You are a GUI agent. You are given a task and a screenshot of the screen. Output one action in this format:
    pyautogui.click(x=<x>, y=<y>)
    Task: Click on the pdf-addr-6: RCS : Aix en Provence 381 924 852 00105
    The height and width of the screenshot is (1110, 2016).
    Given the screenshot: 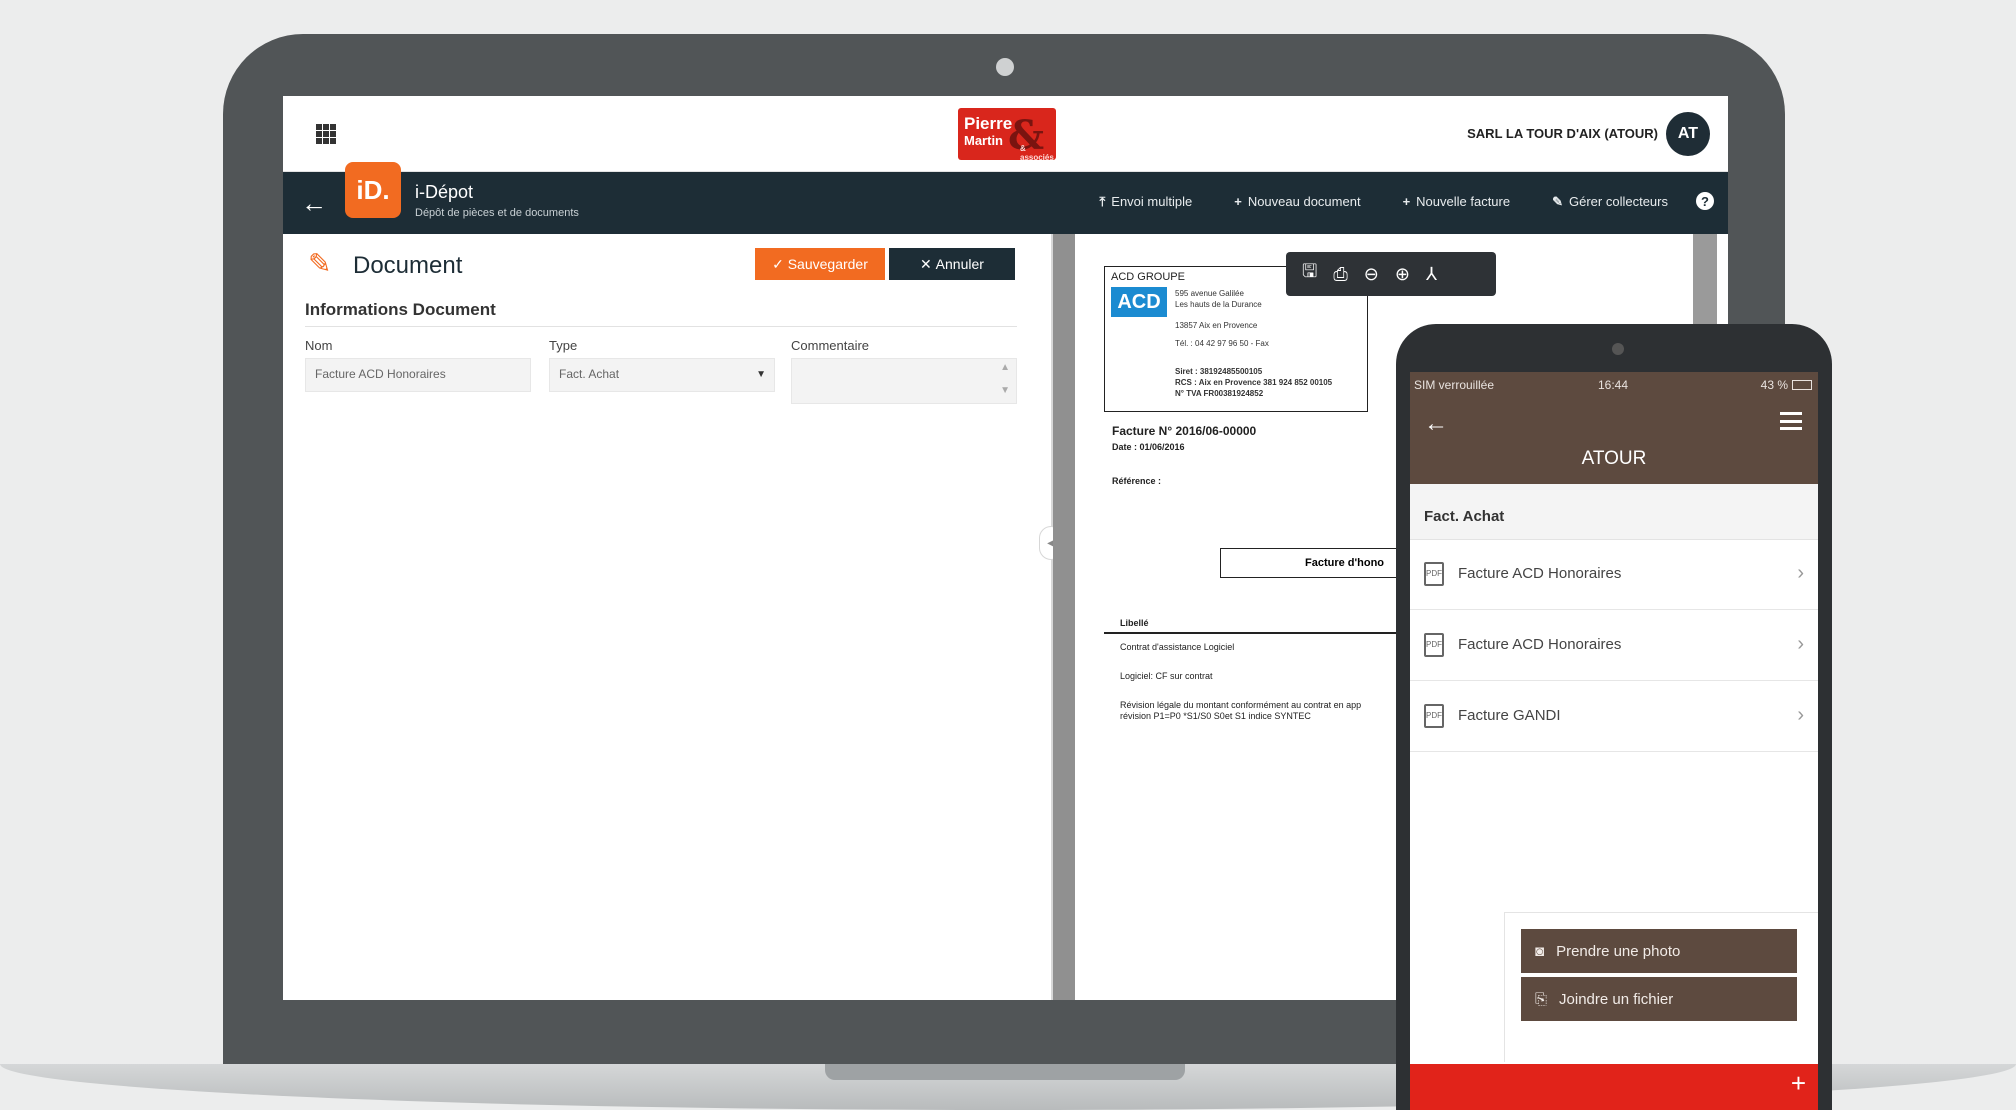 What is the action you would take?
    pyautogui.click(x=1254, y=382)
    